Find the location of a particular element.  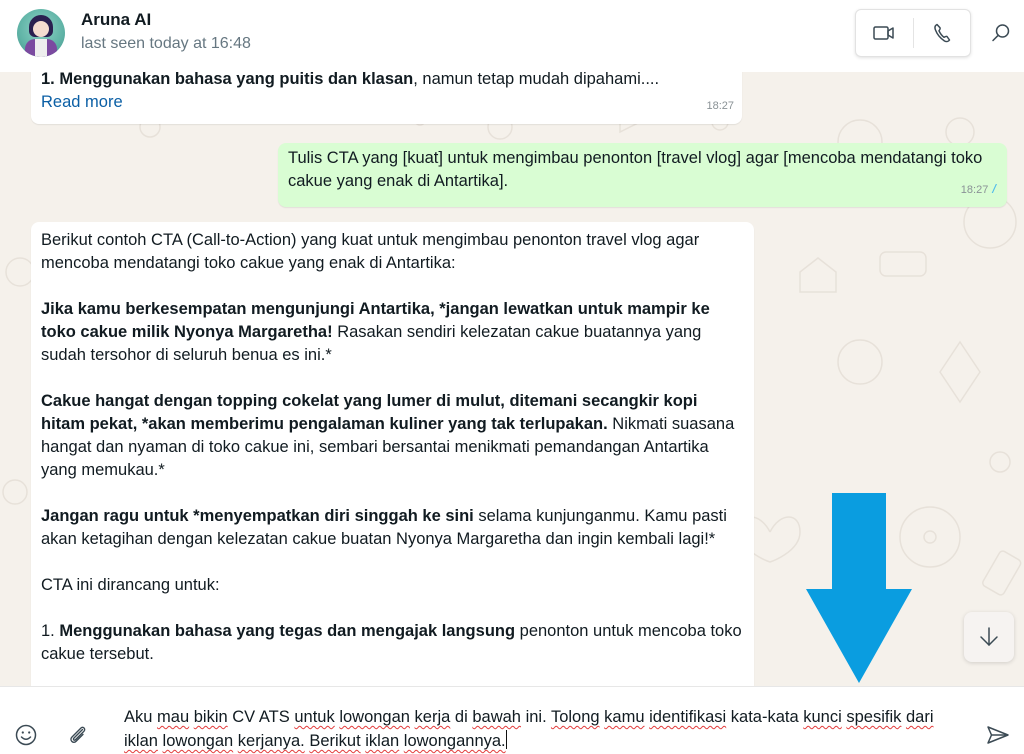

scroll-to-bottom-button is located at coordinates (989, 637).